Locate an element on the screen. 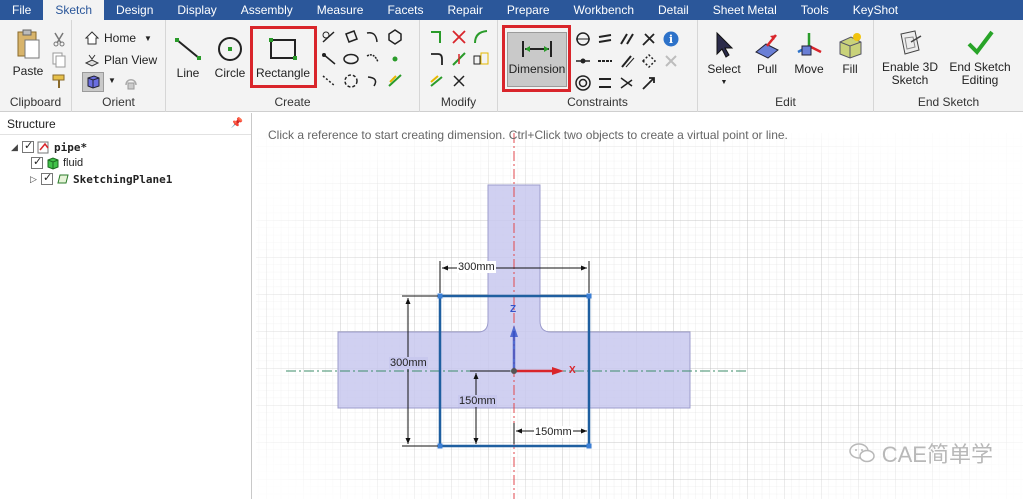 The width and height of the screenshot is (1023, 499). constraints-group: Dimension i Constraints is located at coordinates (598, 66).